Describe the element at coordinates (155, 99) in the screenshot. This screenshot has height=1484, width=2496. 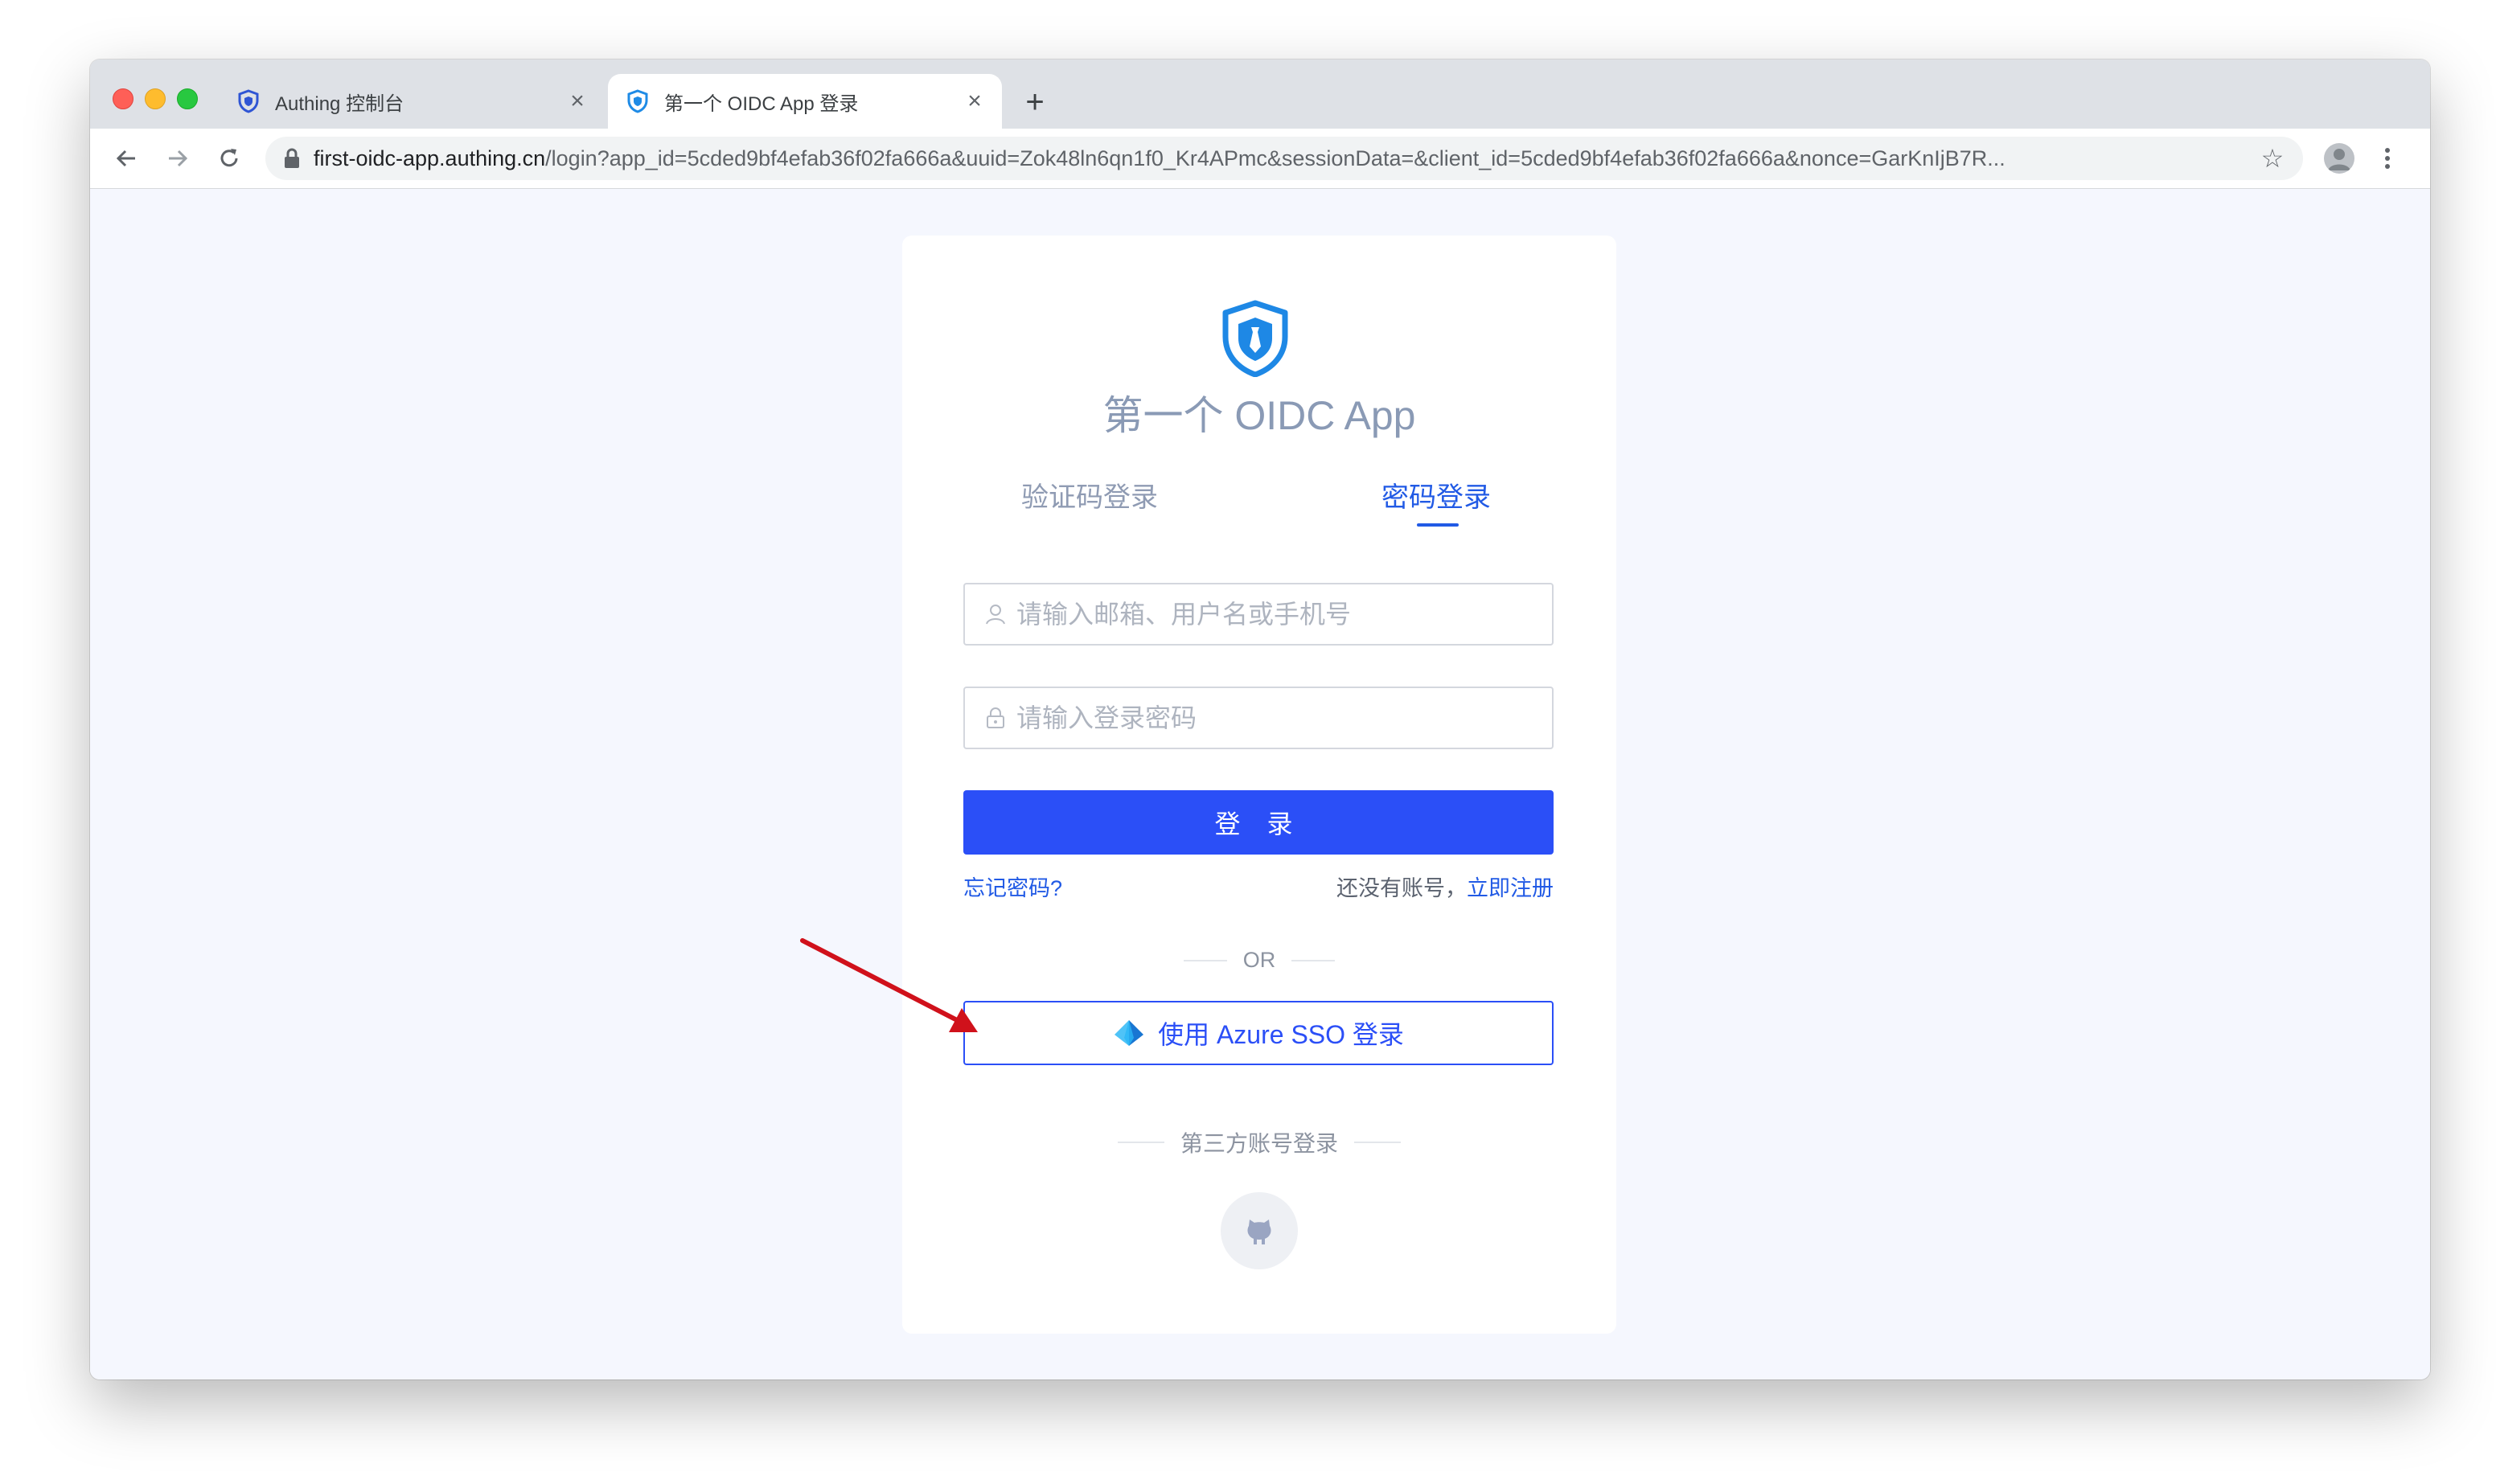
I see `minimize-window-button` at that location.